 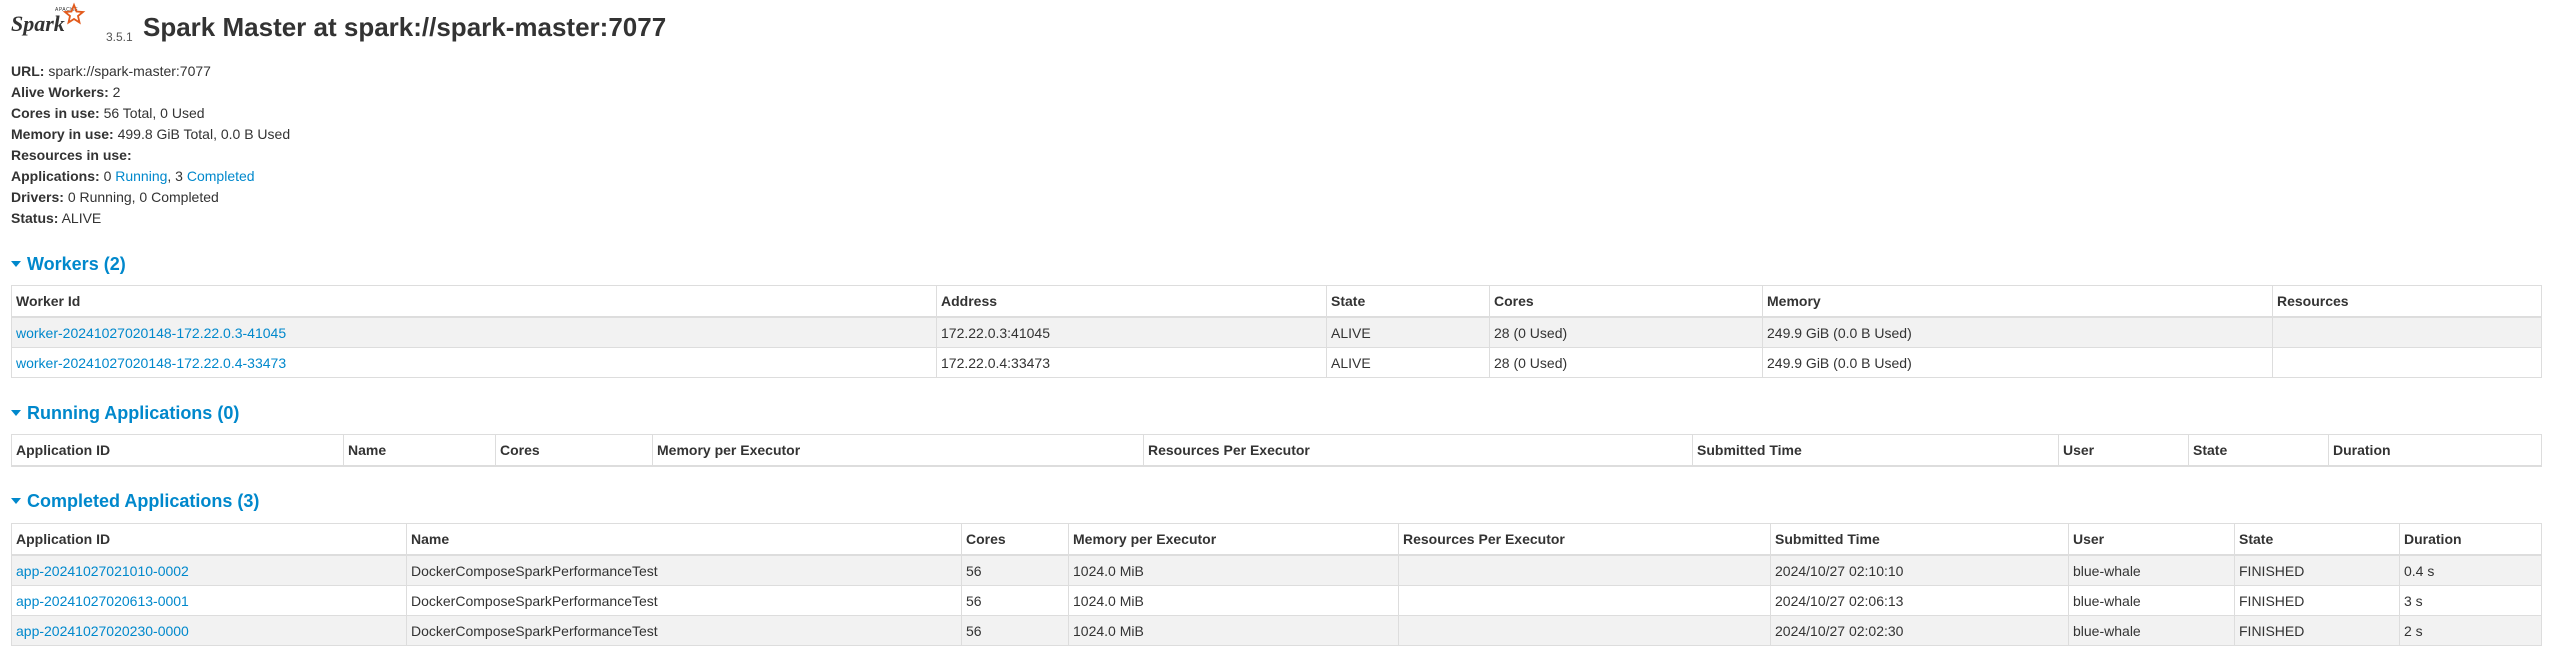 What do you see at coordinates (141, 176) in the screenshot?
I see `running-apps-link: Running` at bounding box center [141, 176].